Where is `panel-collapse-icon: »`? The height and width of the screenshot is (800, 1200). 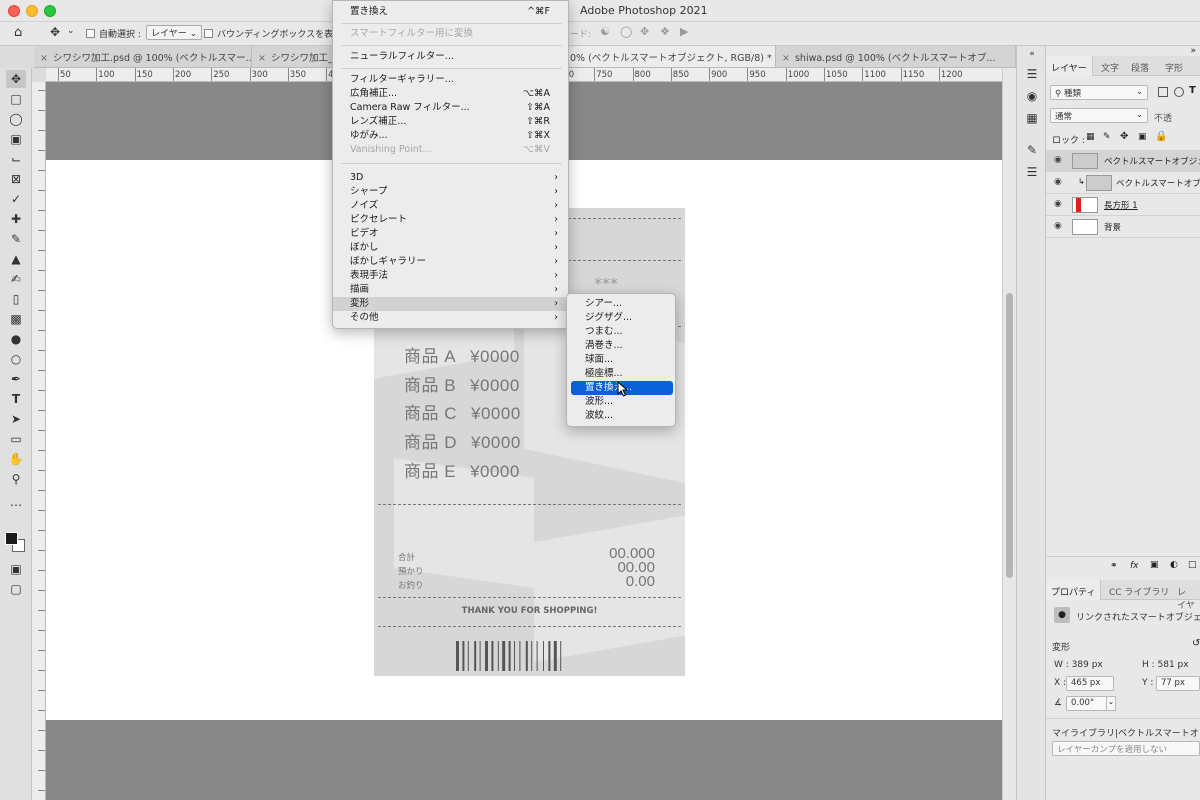
panel-collapse-icon: » is located at coordinates (1193, 51).